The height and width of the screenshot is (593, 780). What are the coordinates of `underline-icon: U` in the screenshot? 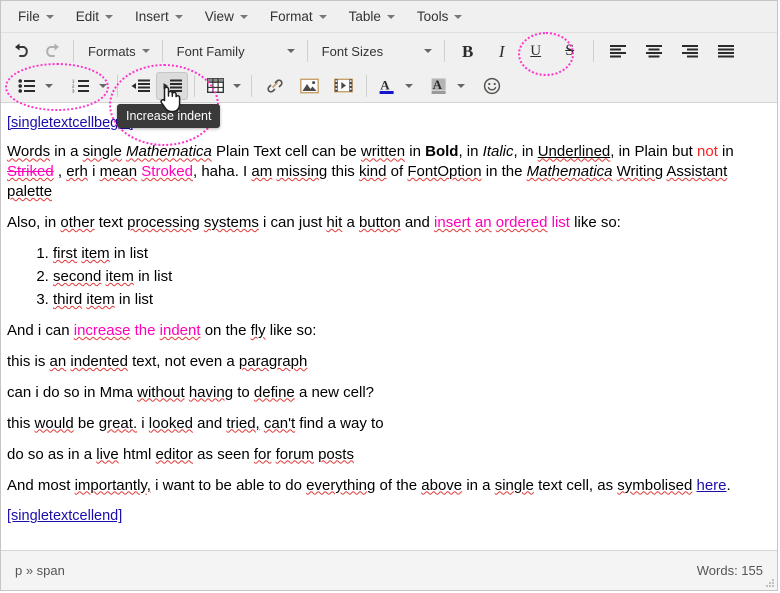 It's located at (536, 50).